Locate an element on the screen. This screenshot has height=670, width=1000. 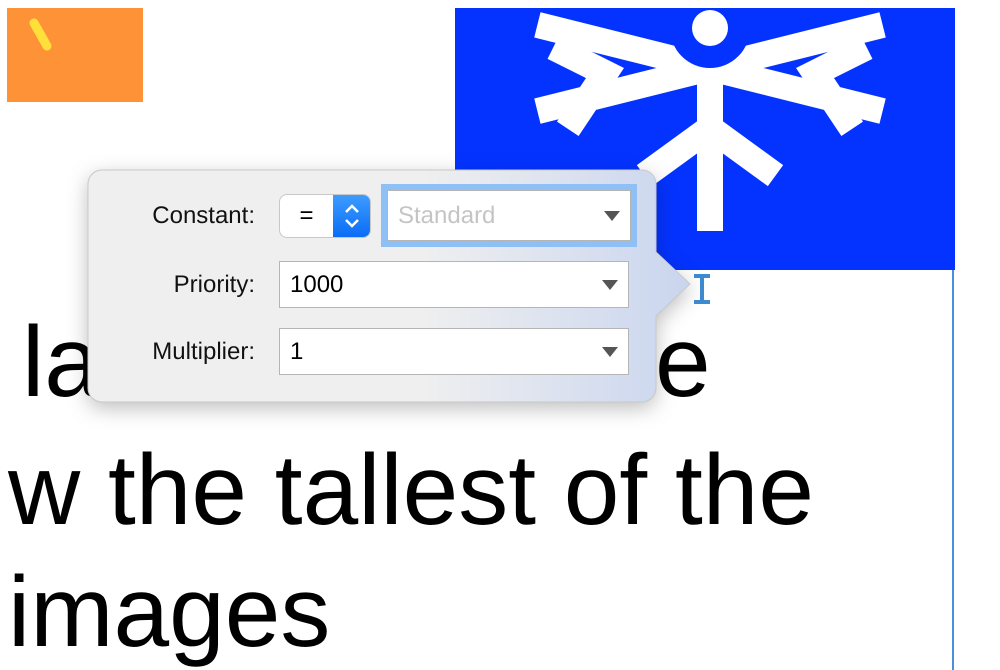
field-label: Multiplier: is located at coordinates (203, 352).